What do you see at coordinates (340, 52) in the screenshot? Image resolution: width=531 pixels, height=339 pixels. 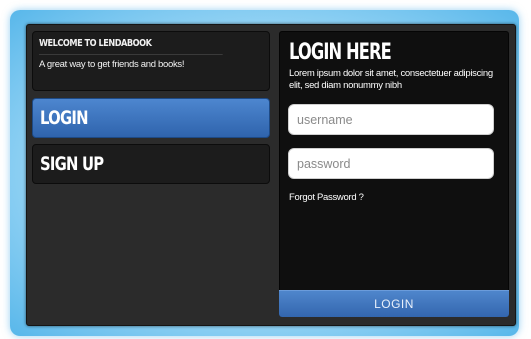 I see `login-heading: LOGIN HERE` at bounding box center [340, 52].